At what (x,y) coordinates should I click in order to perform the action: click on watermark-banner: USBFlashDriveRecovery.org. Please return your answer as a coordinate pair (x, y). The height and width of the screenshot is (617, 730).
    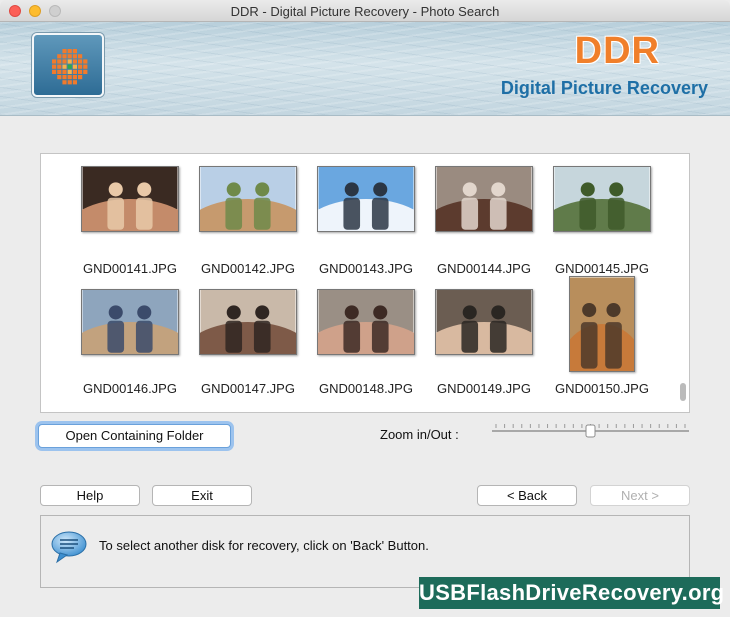
    Looking at the image, I should click on (571, 593).